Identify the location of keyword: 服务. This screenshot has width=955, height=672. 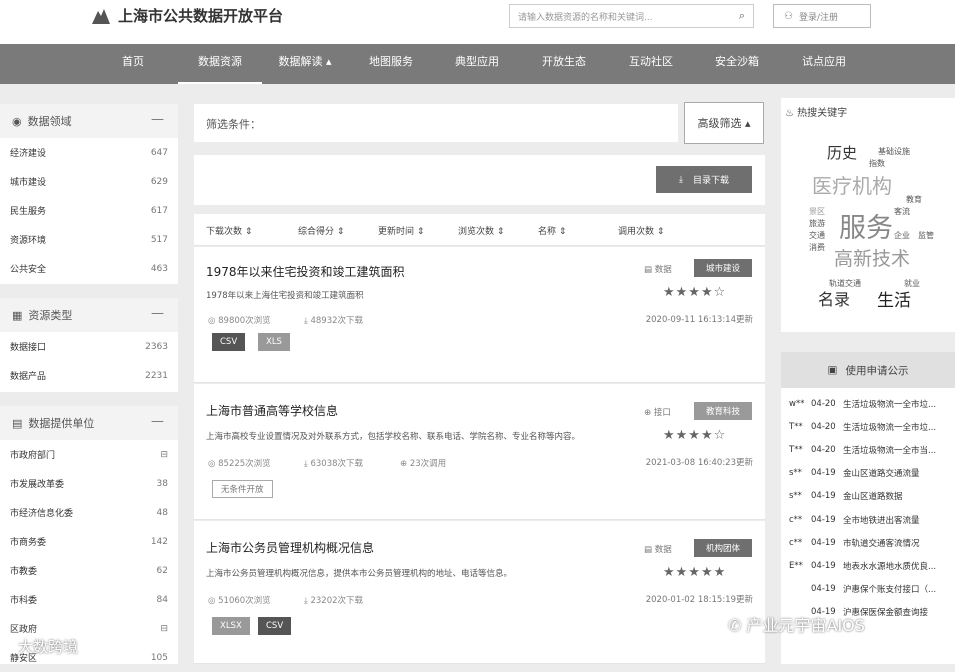
(866, 225).